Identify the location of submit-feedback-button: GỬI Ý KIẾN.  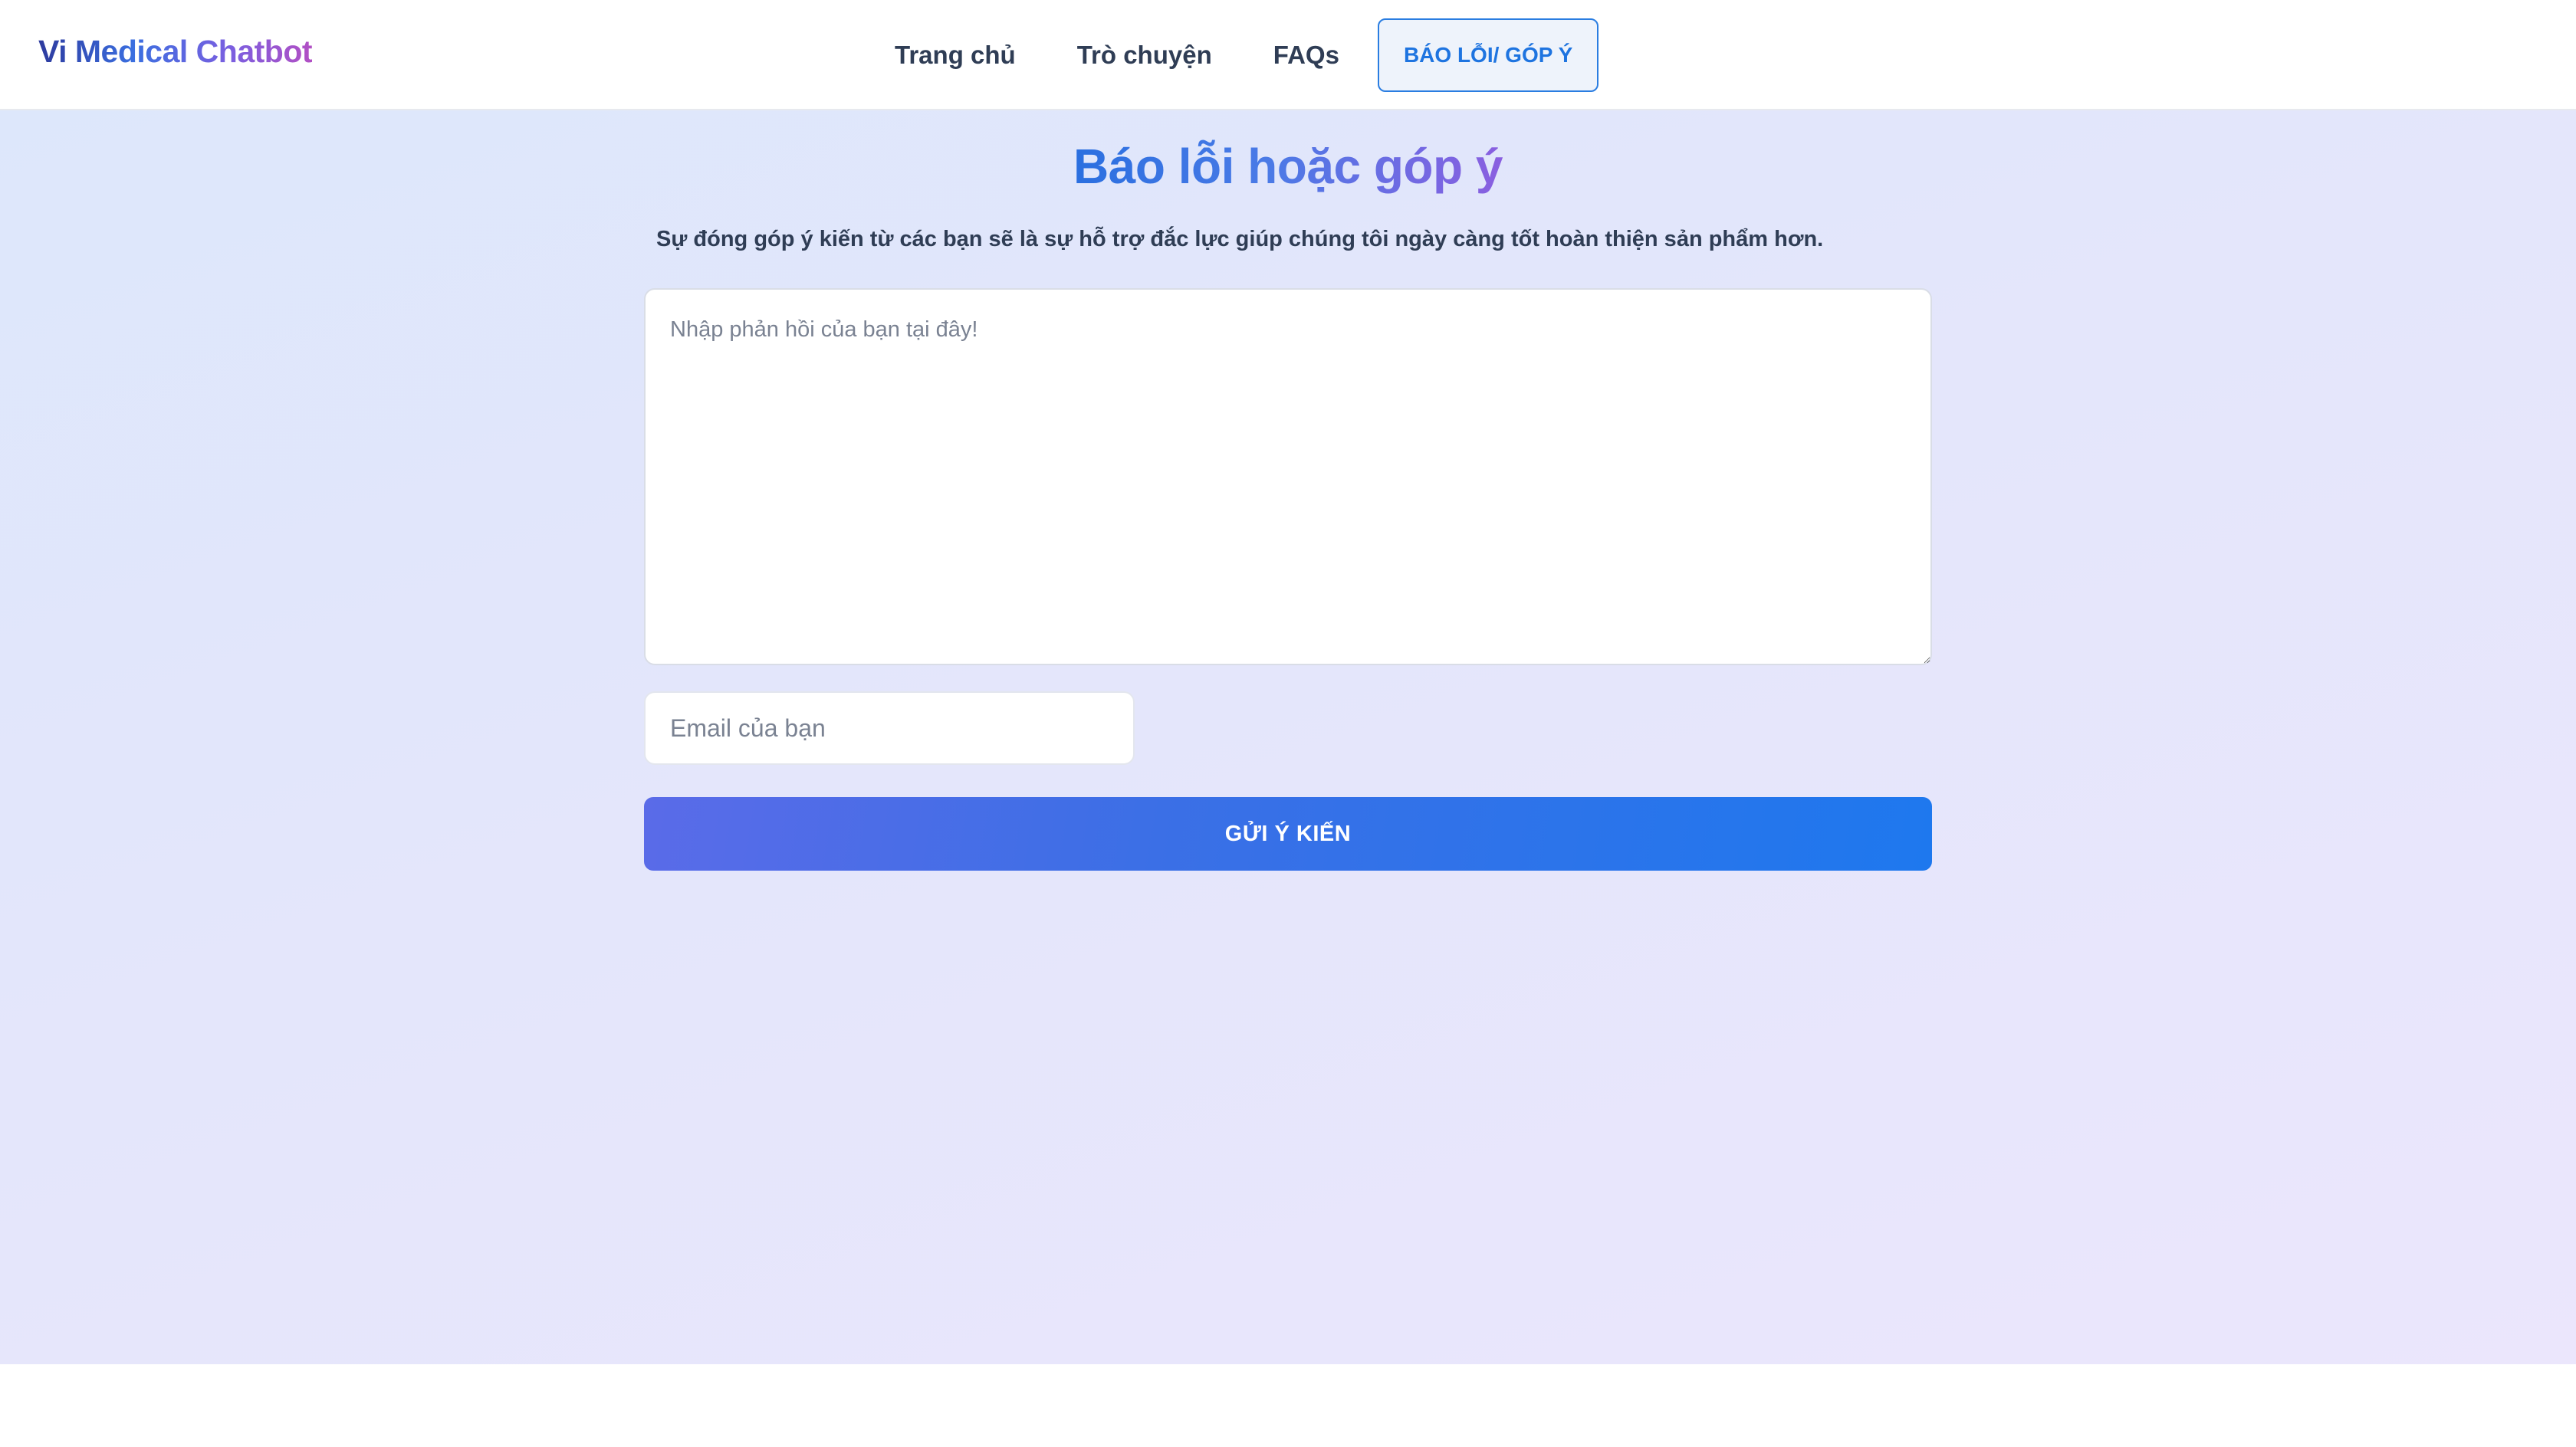
(1288, 834).